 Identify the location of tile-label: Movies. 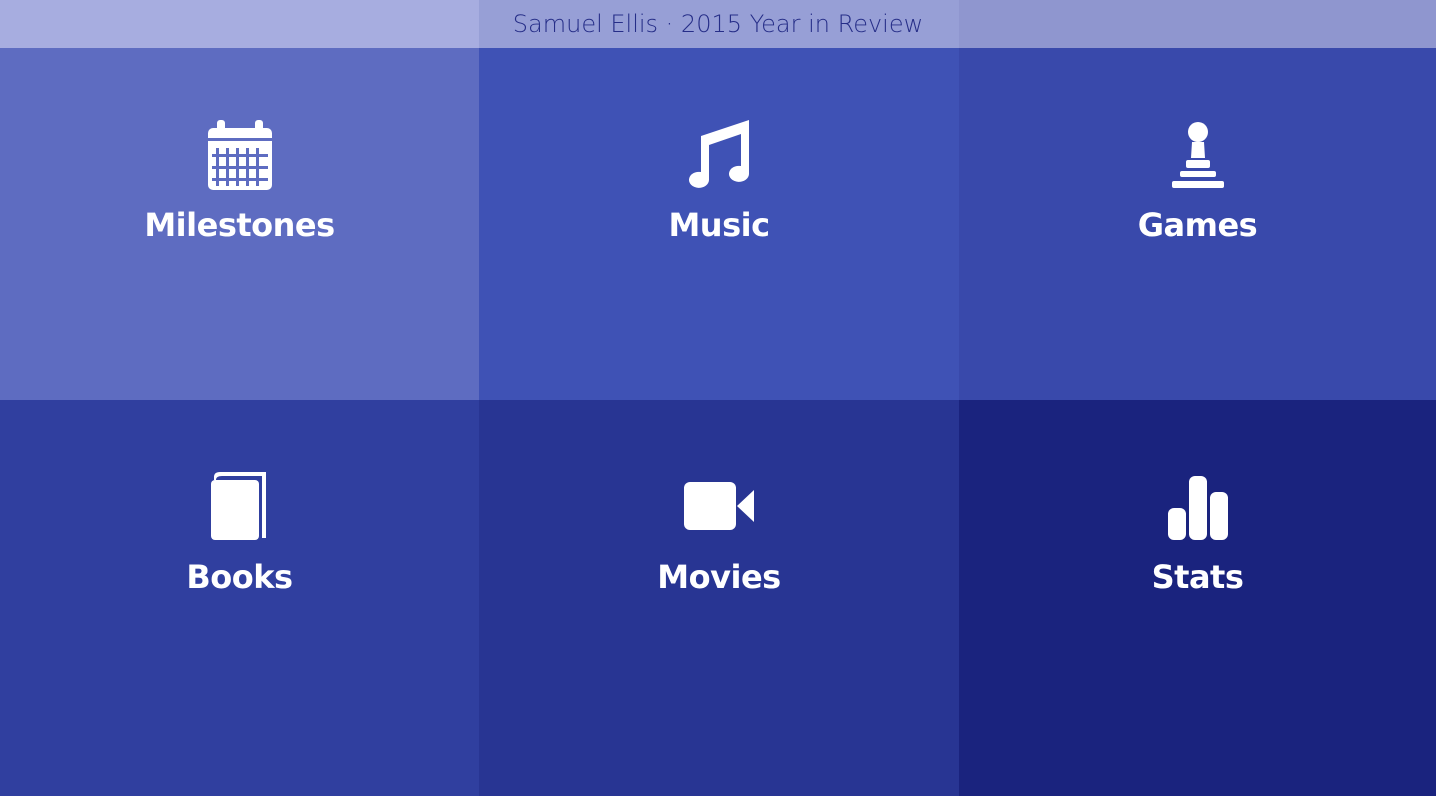
(719, 577).